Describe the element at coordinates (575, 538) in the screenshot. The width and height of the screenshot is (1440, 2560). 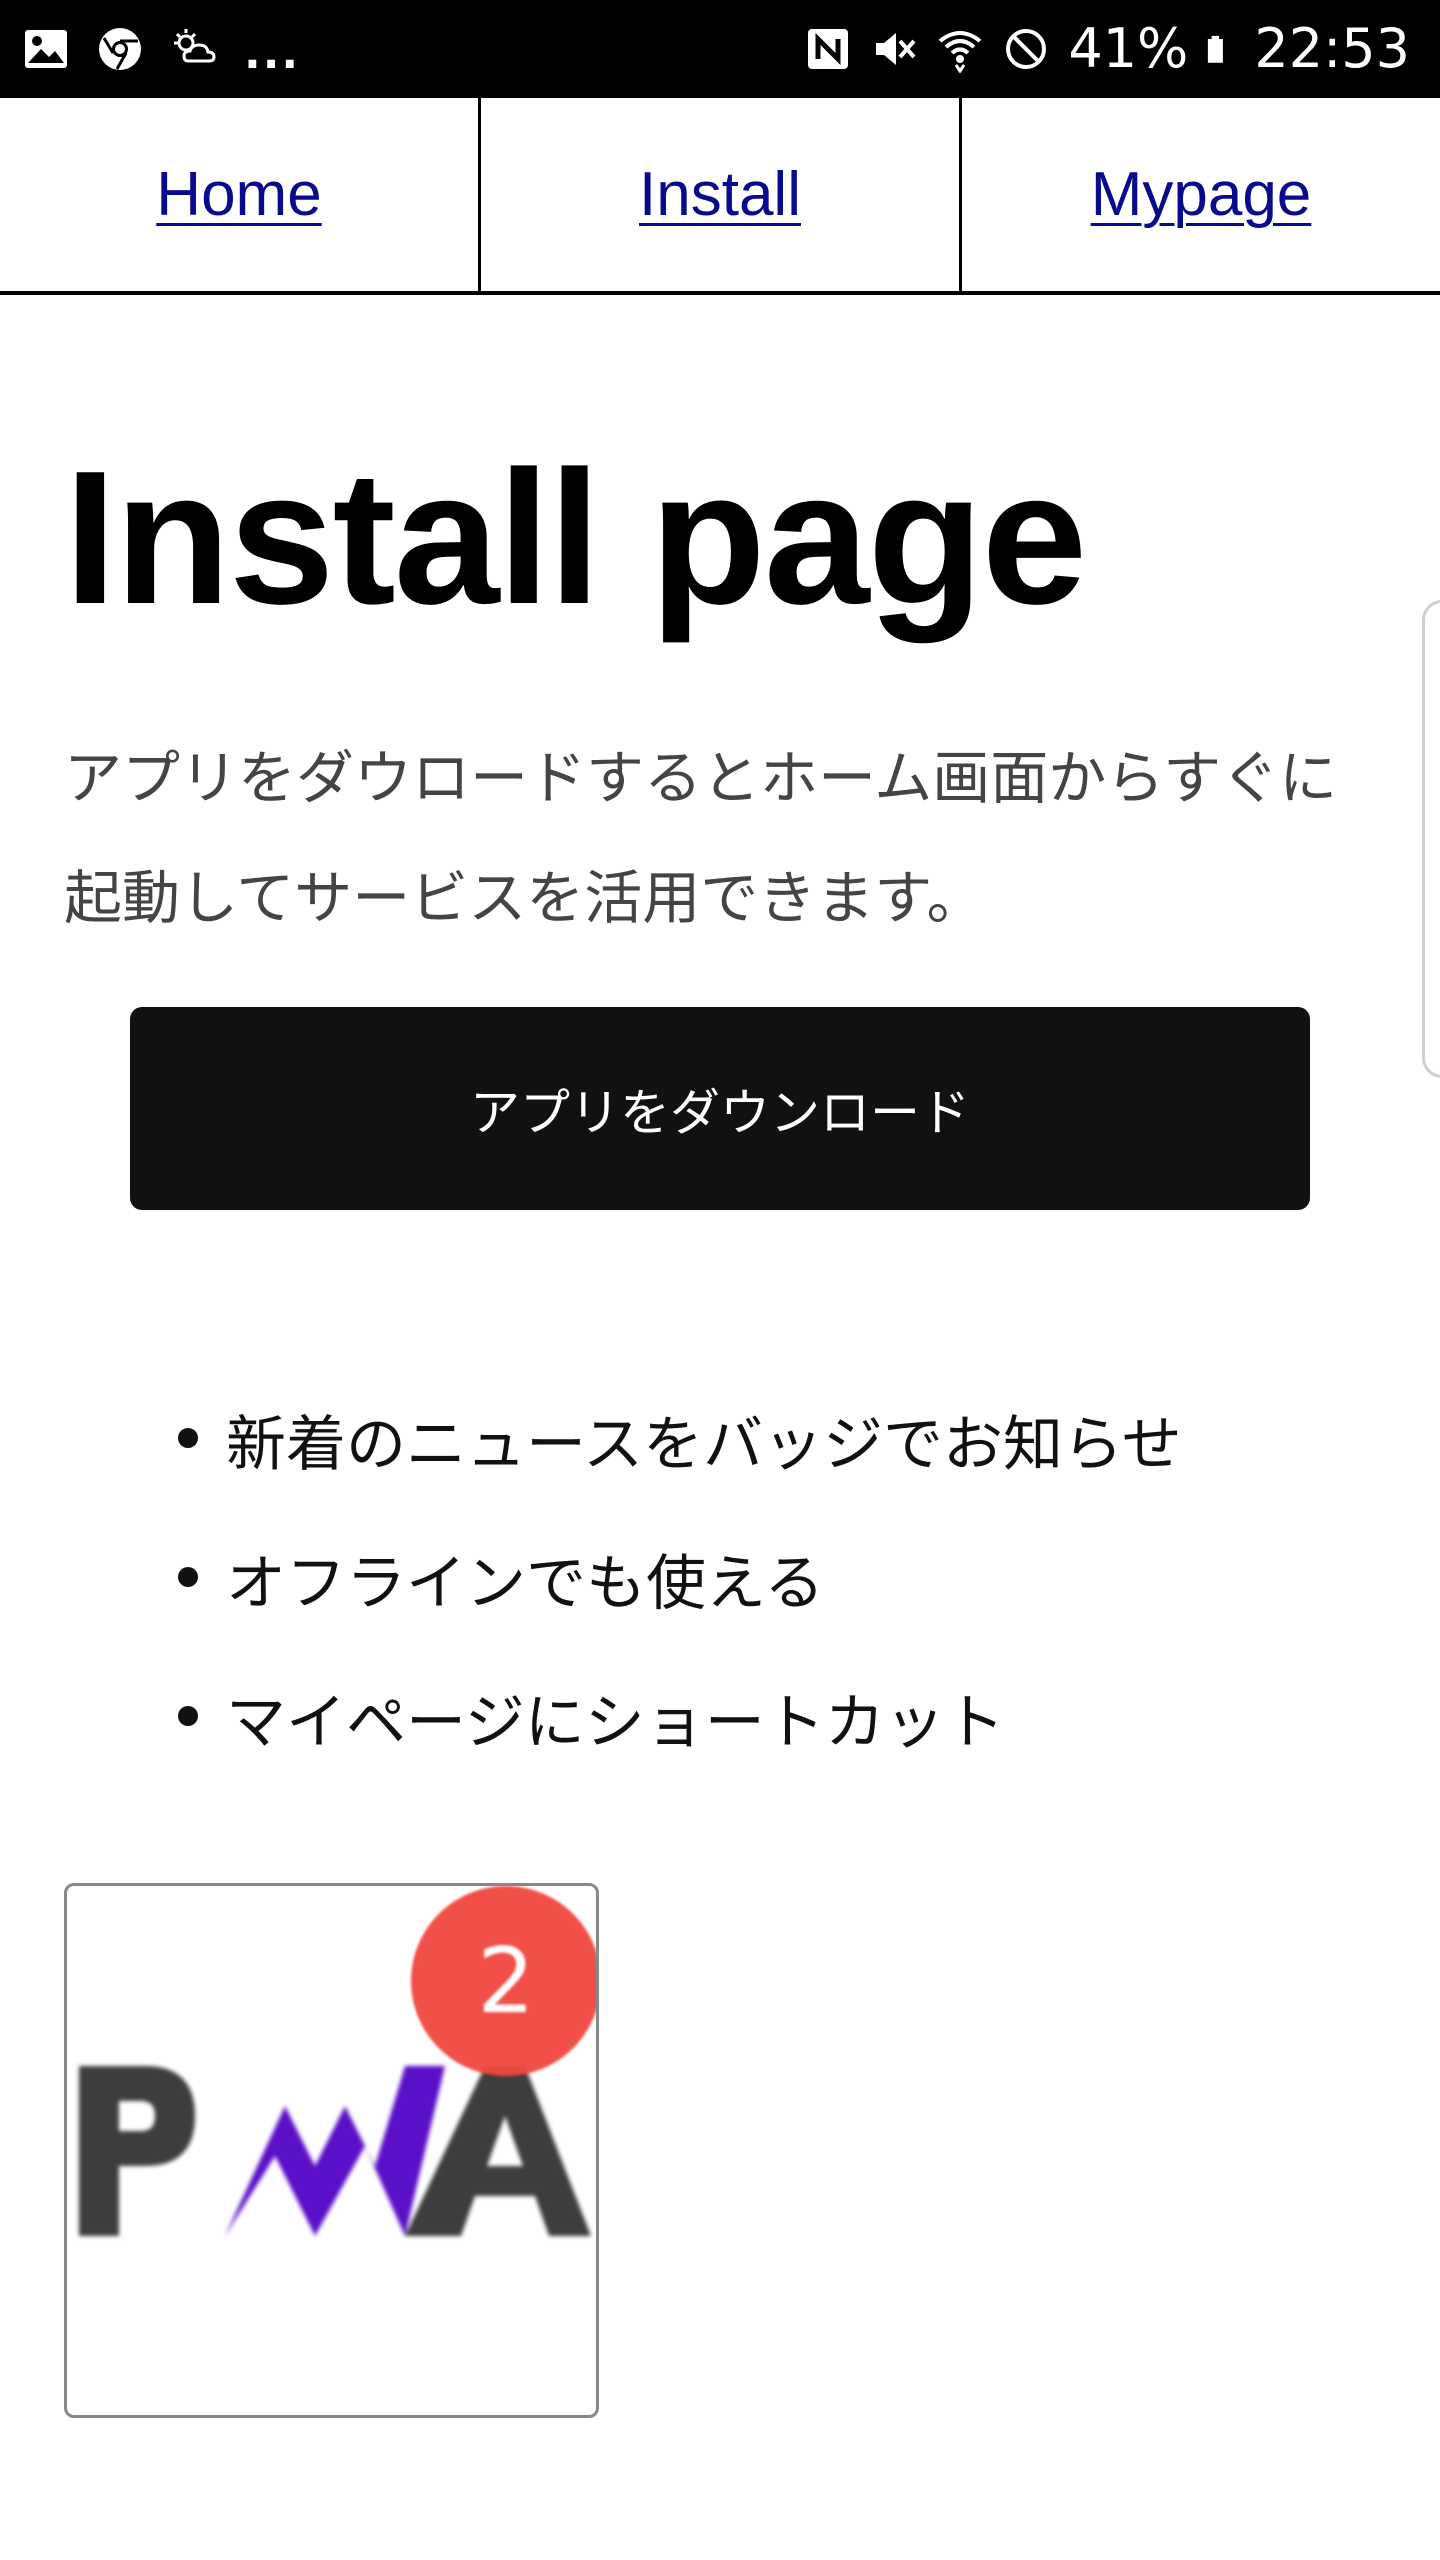
I see `page-title: Install page` at that location.